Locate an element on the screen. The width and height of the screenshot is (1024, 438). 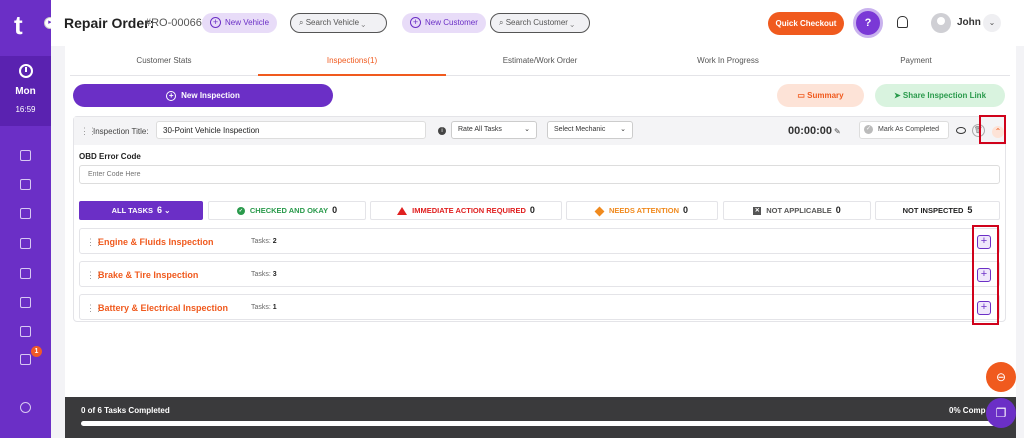
tab-estimate-work-order: Estimate/Work Order is located at coordinates (540, 61).